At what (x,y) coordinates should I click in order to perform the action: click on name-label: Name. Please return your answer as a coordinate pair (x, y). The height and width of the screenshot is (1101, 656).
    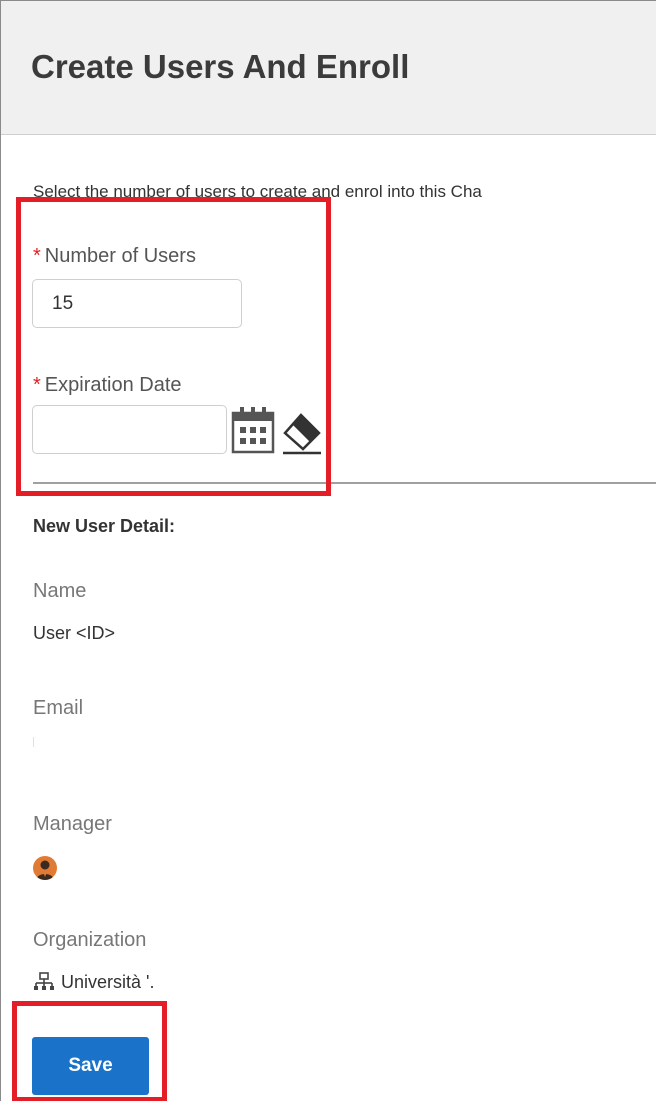
    Looking at the image, I should click on (60, 591).